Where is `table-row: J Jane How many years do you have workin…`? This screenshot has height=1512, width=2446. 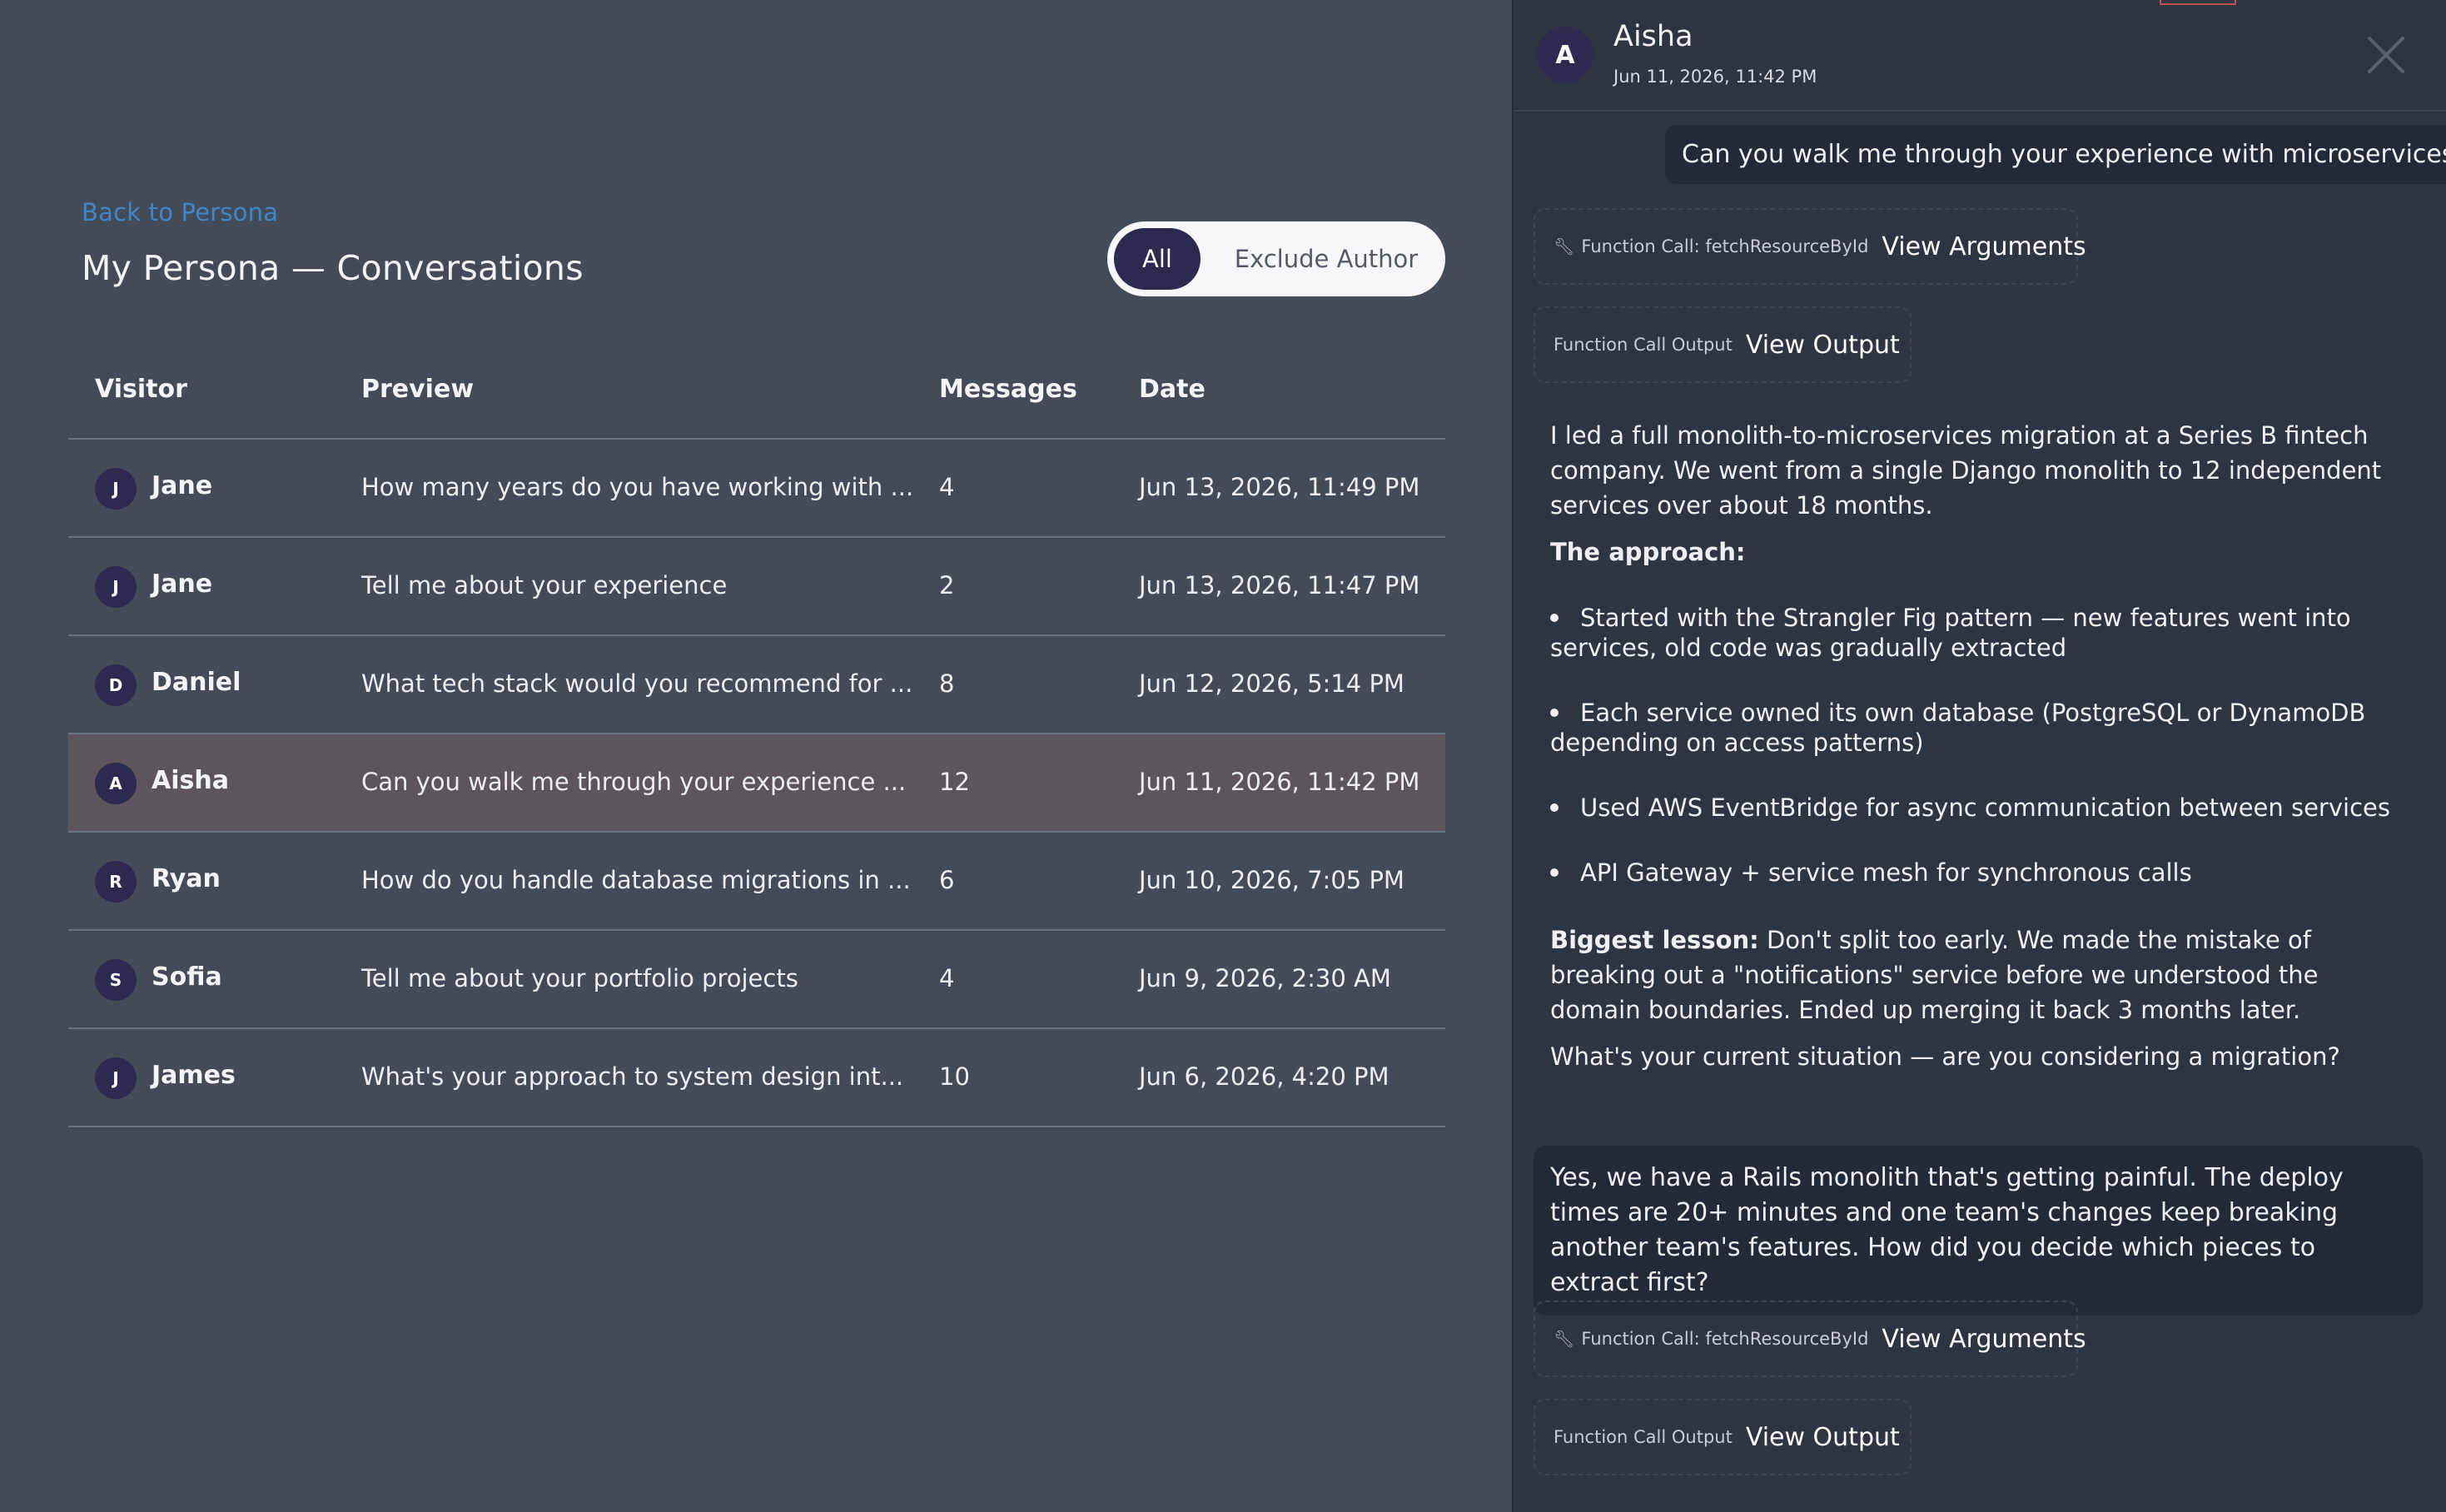
table-row: J Jane How many years do you have workin… is located at coordinates (756, 489).